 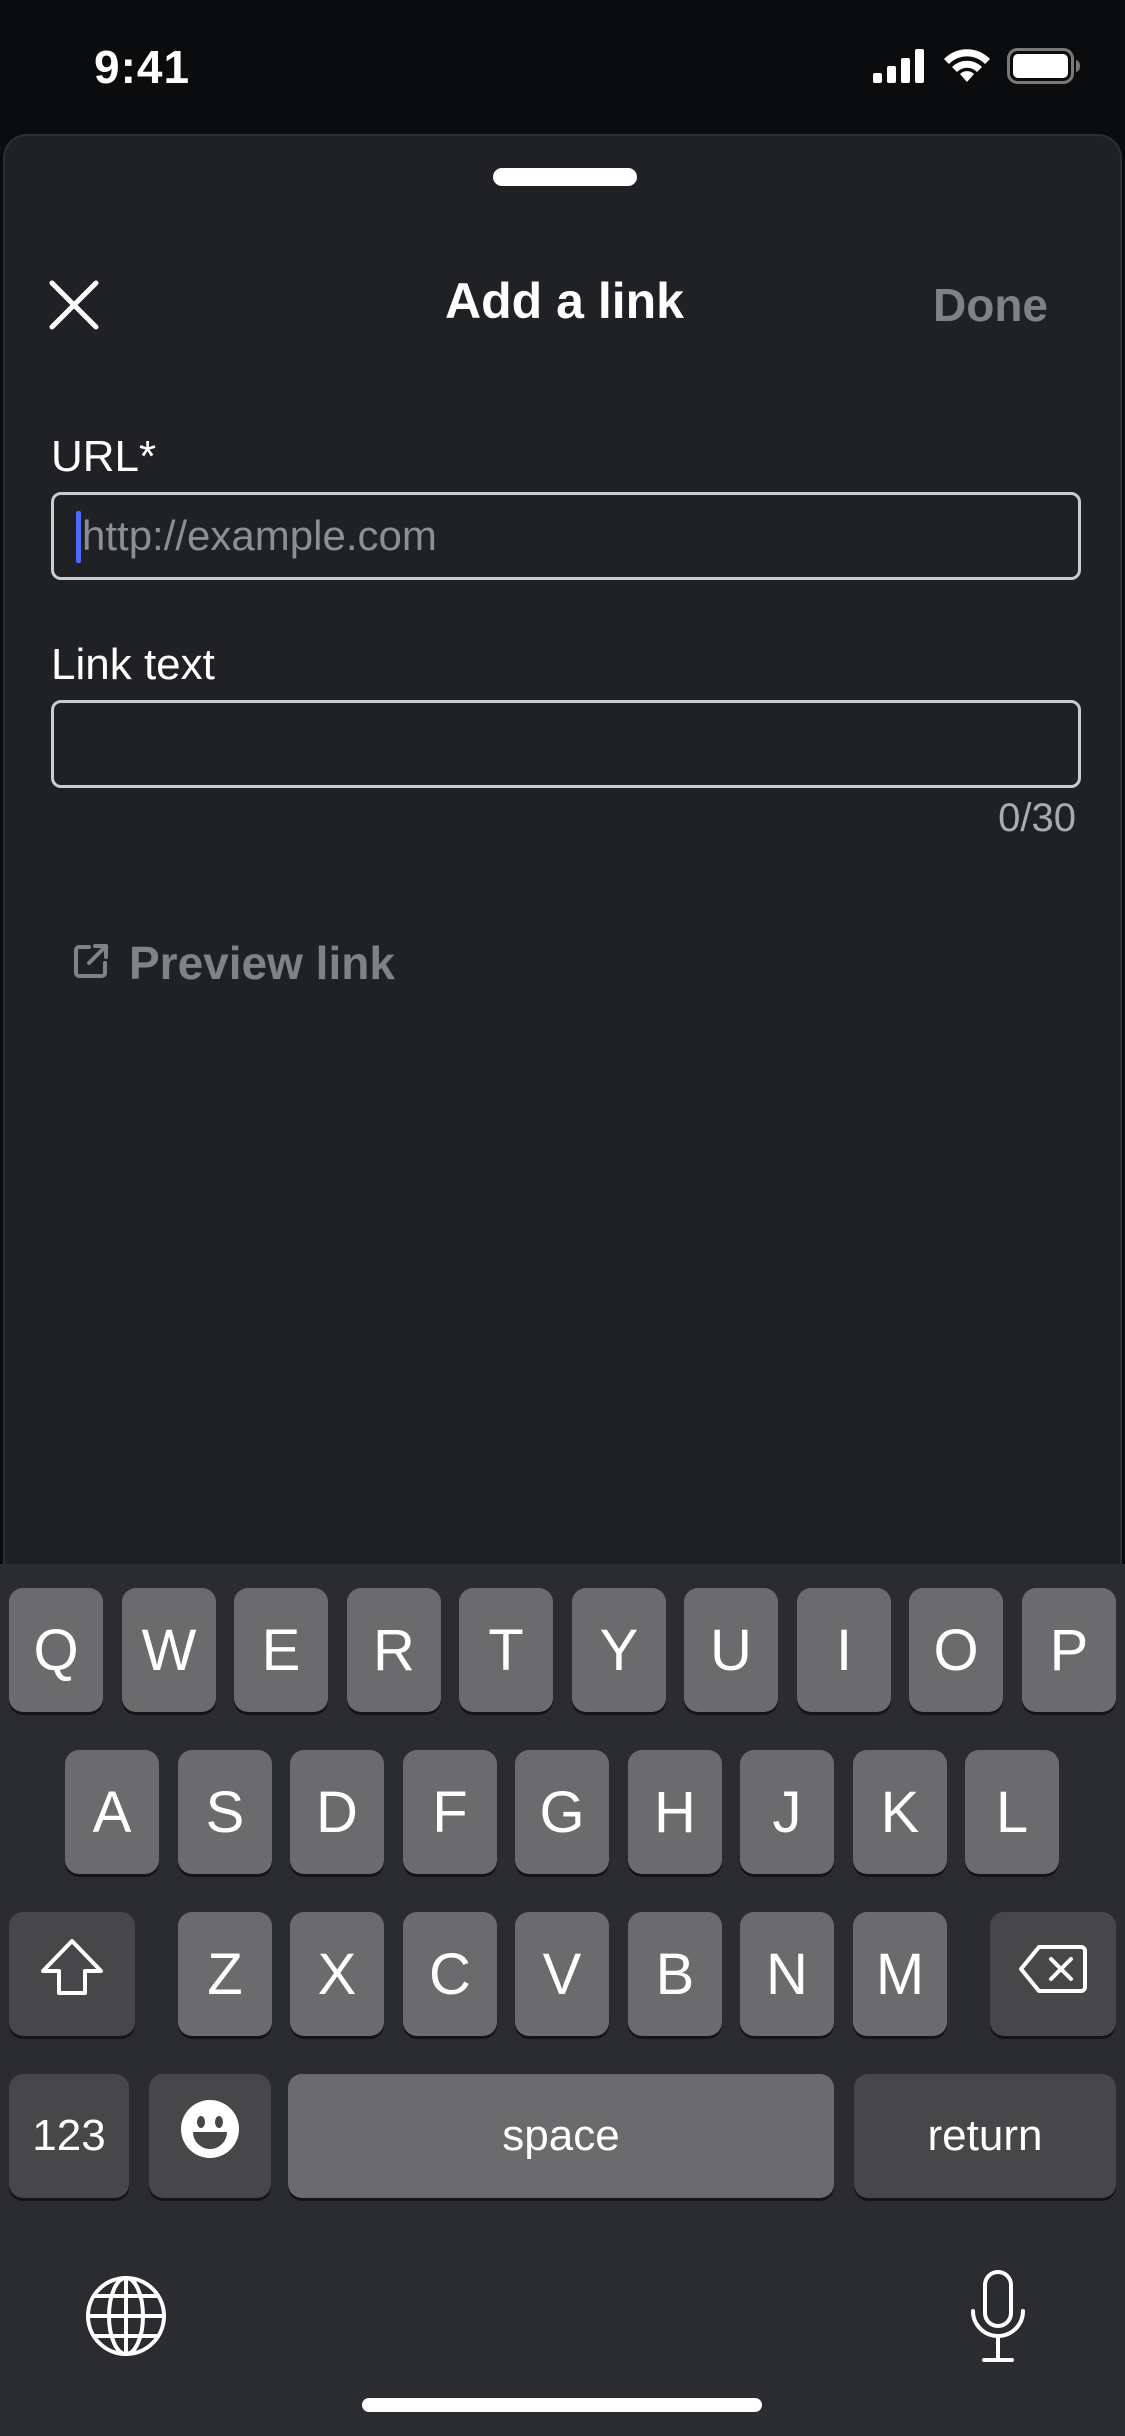 What do you see at coordinates (104, 456) in the screenshot?
I see `url-label: URL*` at bounding box center [104, 456].